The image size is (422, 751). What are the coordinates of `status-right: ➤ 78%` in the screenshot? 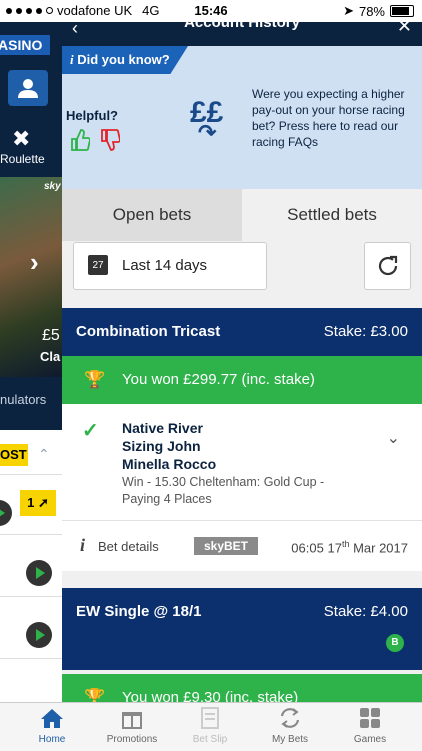 It's located at (378, 11).